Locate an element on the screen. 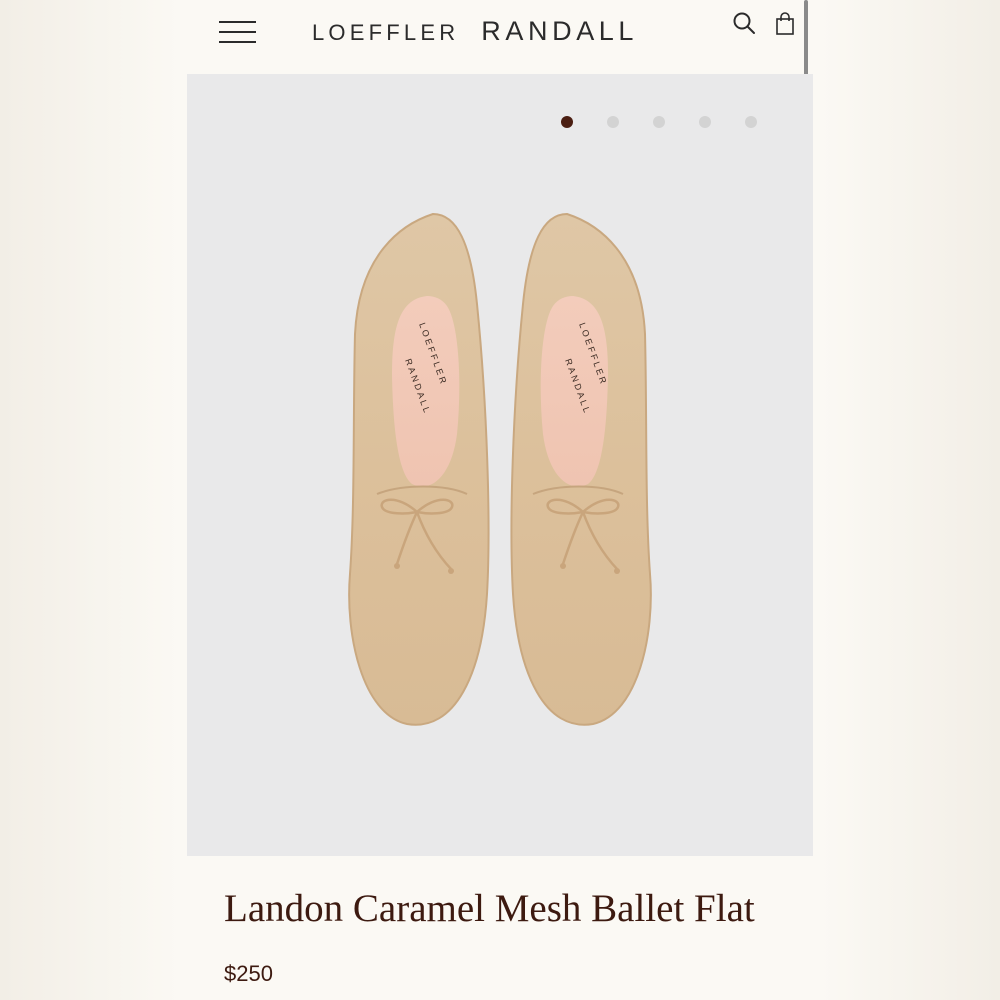  product-title: Landon Caramel Mesh Ballet Flat is located at coordinates (489, 908).